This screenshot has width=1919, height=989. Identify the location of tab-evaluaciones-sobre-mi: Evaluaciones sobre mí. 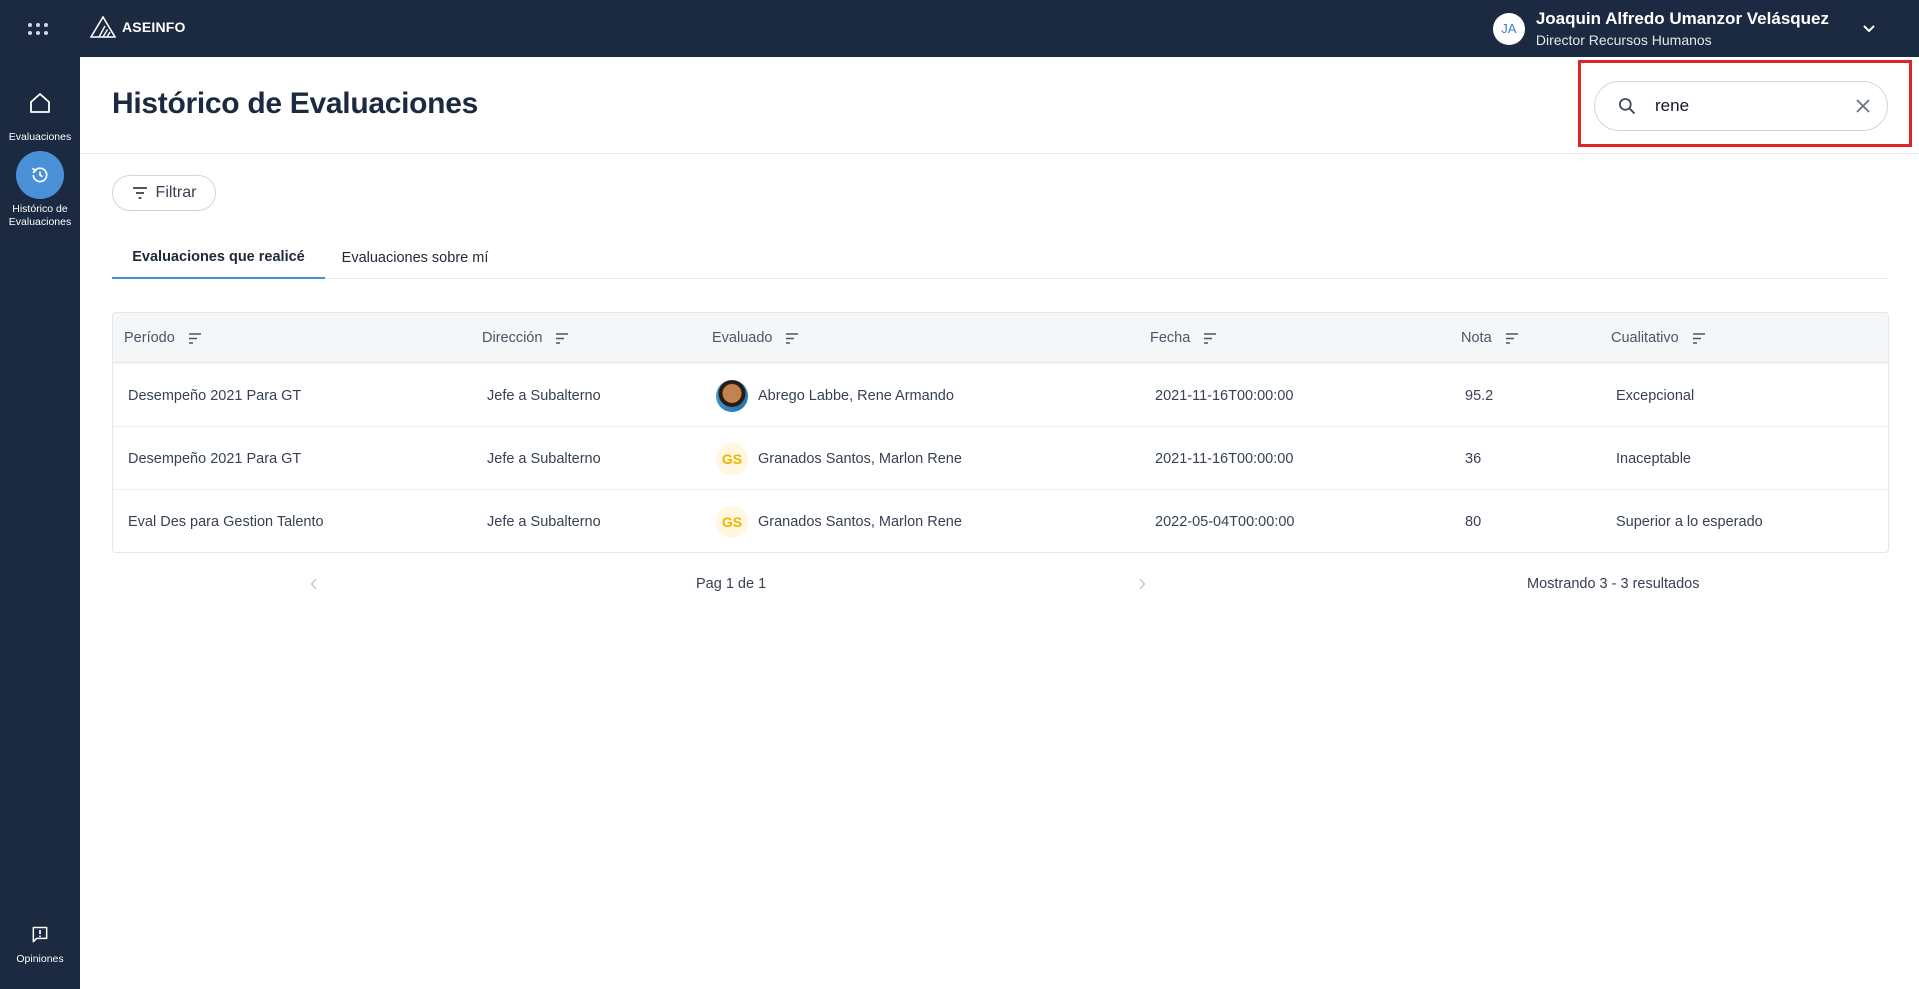
(415, 257).